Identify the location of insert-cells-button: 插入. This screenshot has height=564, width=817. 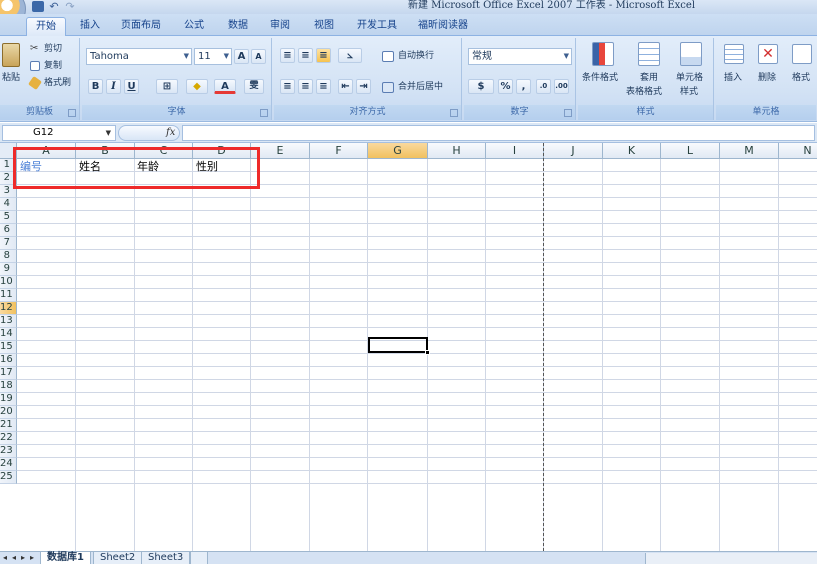
(733, 78).